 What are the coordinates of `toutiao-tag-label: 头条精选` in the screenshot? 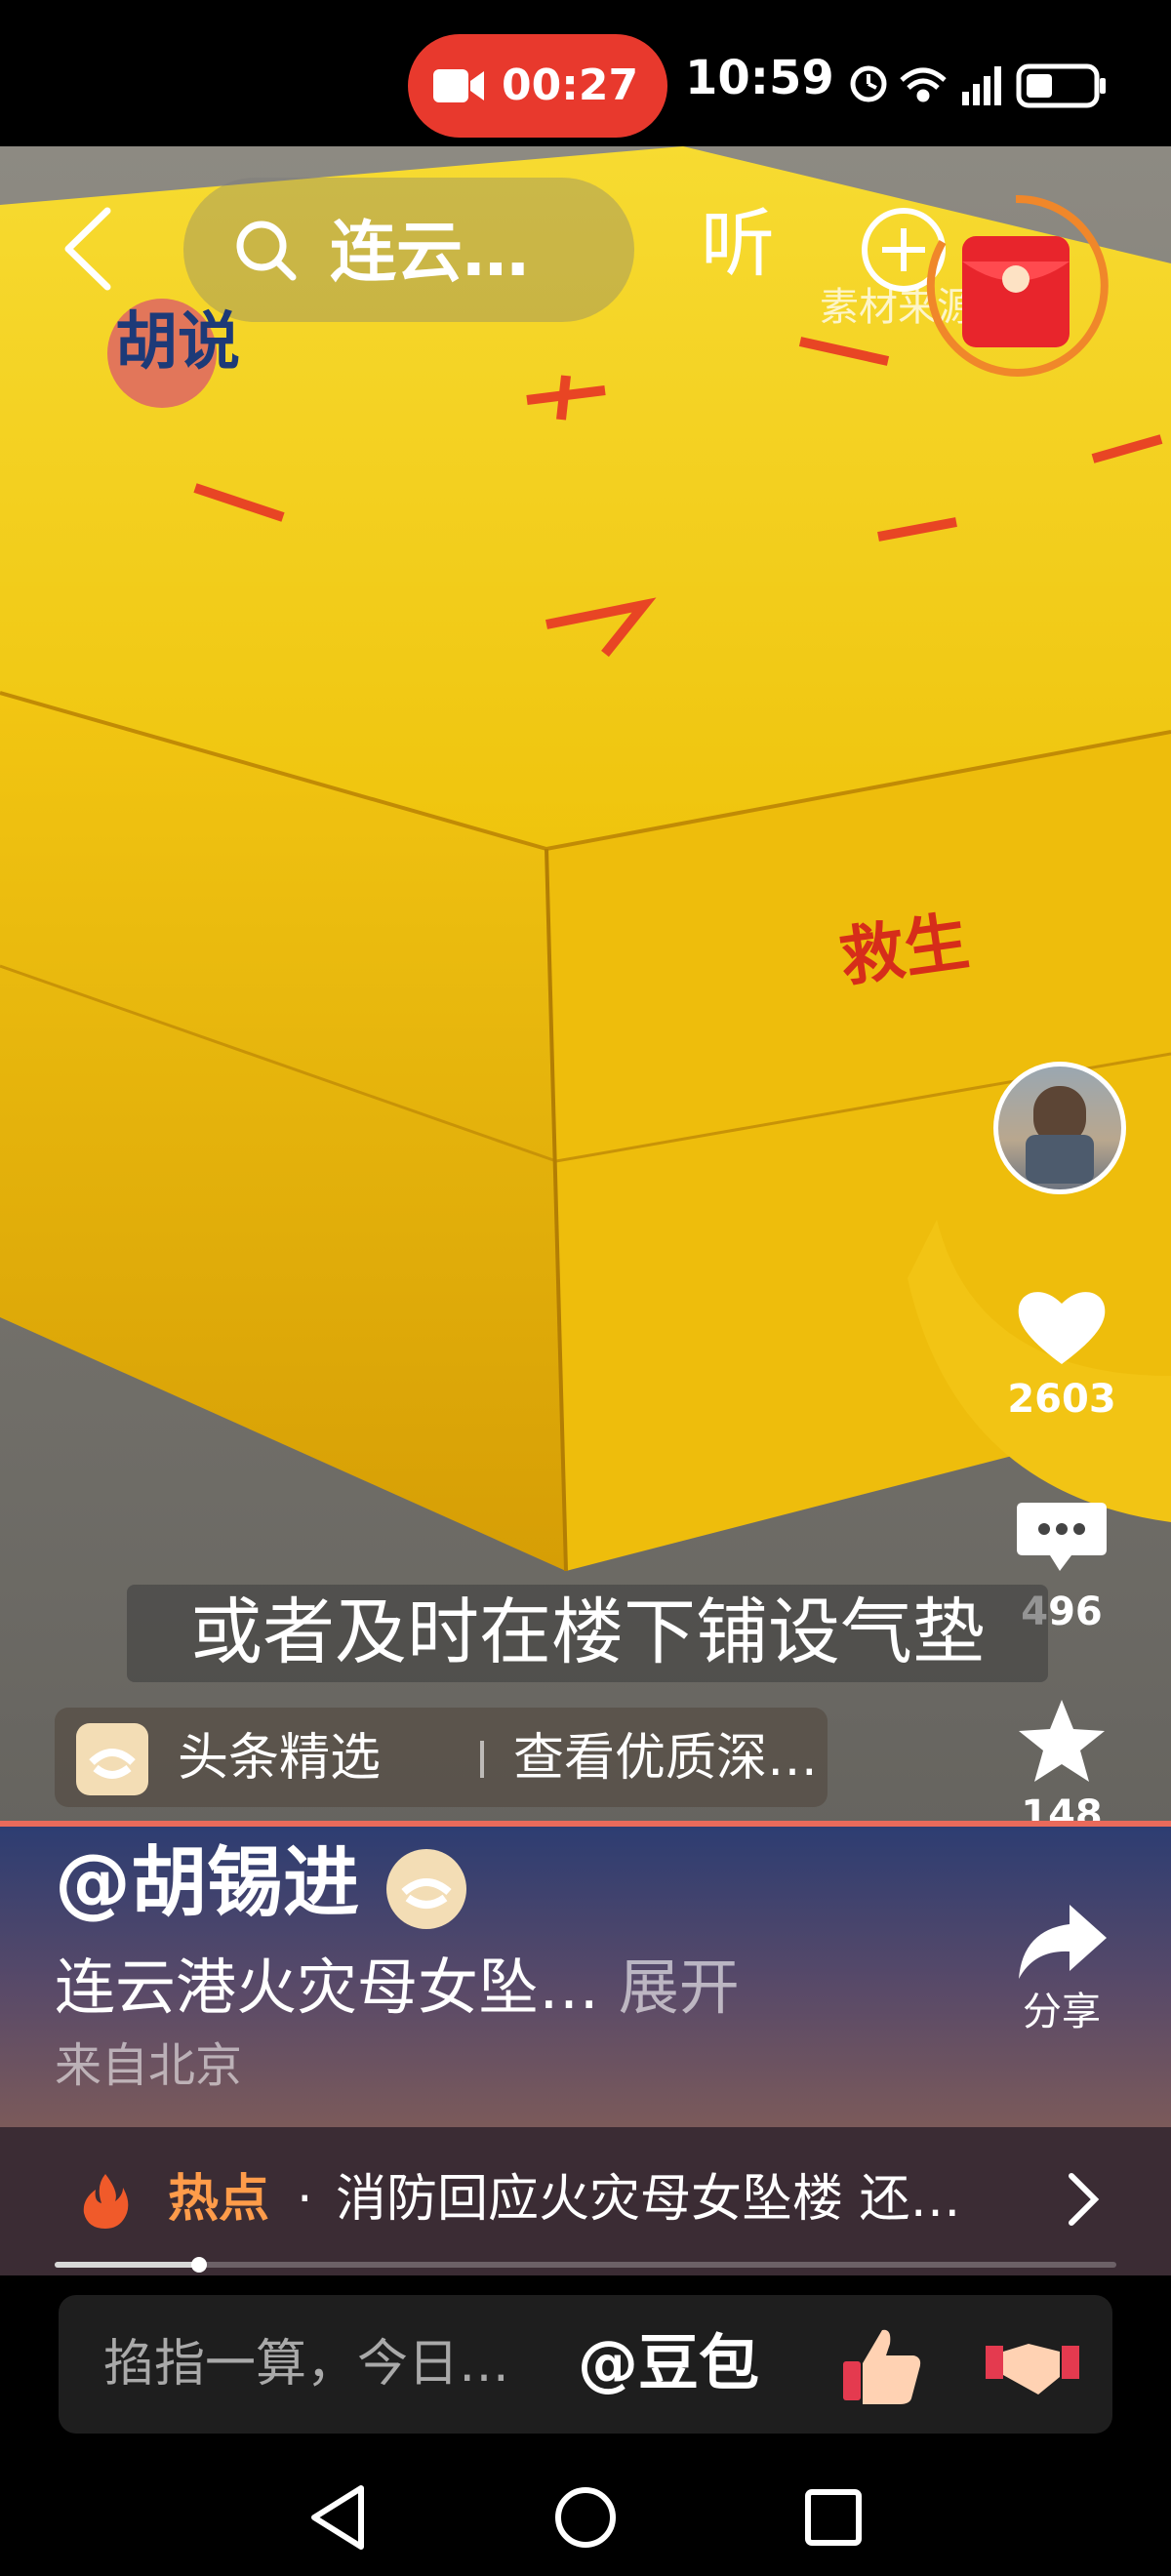 It's located at (280, 1758).